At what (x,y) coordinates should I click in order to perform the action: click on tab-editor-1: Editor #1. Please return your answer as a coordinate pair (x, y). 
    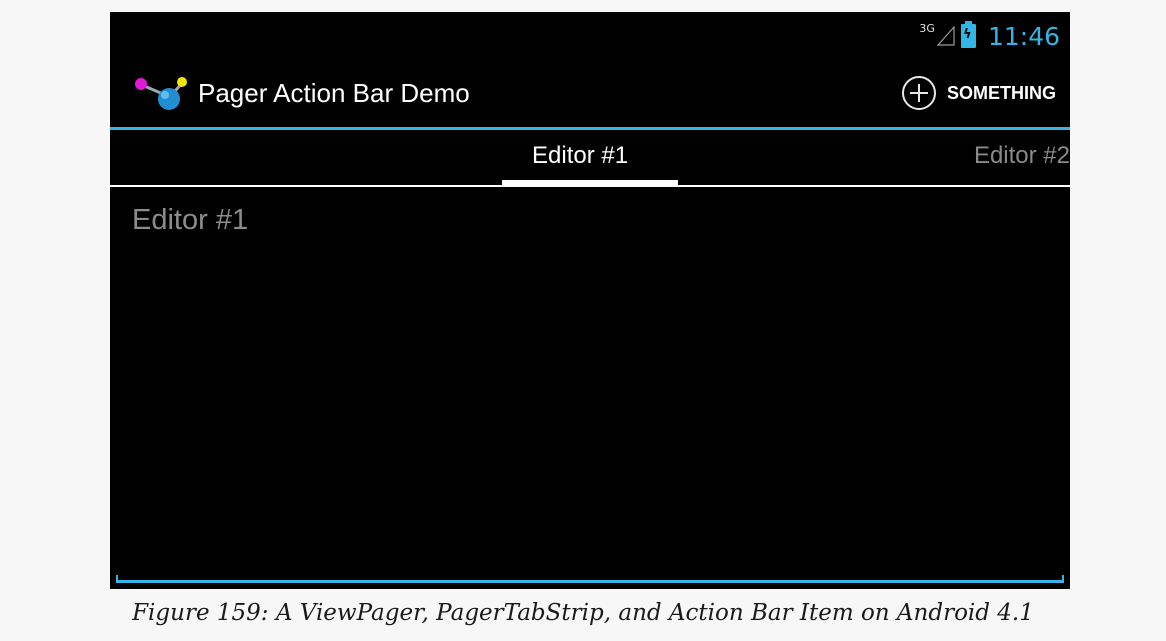
    Looking at the image, I should click on (580, 156).